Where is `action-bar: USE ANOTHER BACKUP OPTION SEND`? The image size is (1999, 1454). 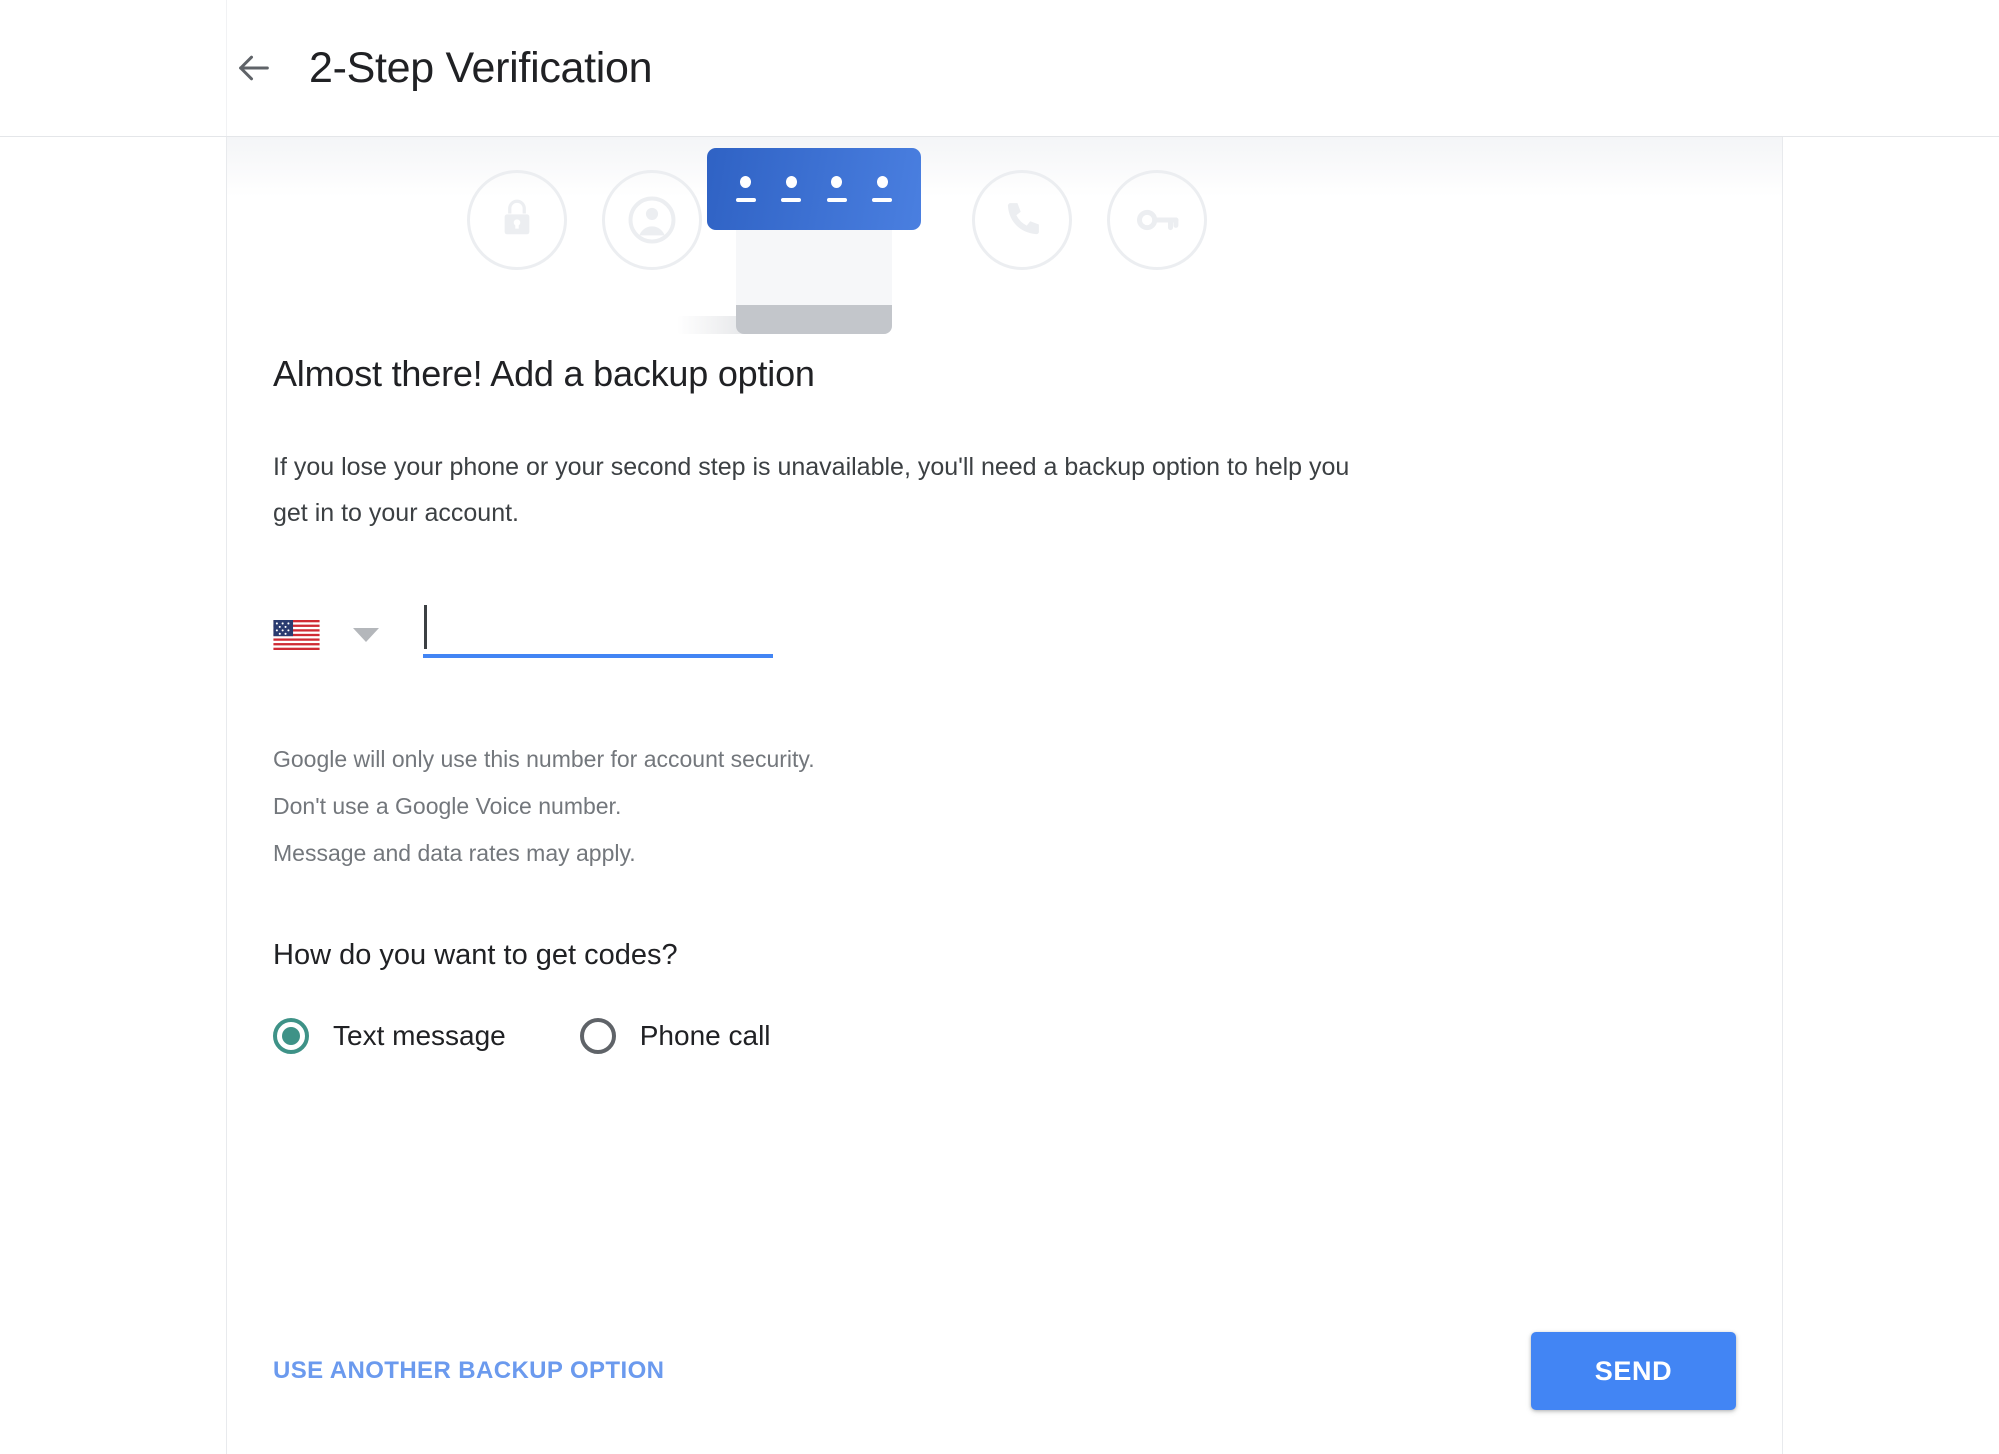
action-bar: USE ANOTHER BACKUP OPTION SEND is located at coordinates (1004, 1371).